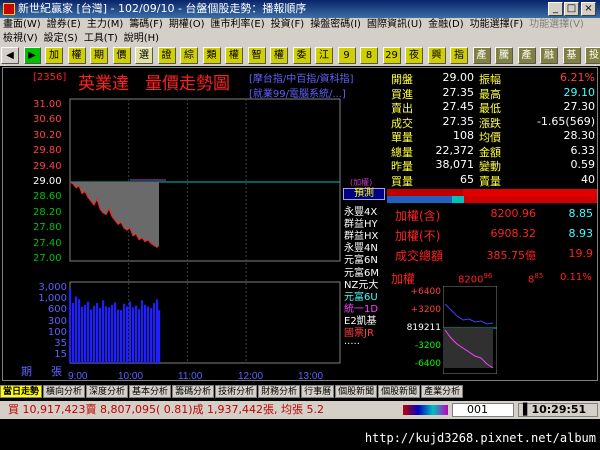 The height and width of the screenshot is (450, 600). Describe the element at coordinates (513, 213) in the screenshot. I see `index-value: 8200.96` at that location.